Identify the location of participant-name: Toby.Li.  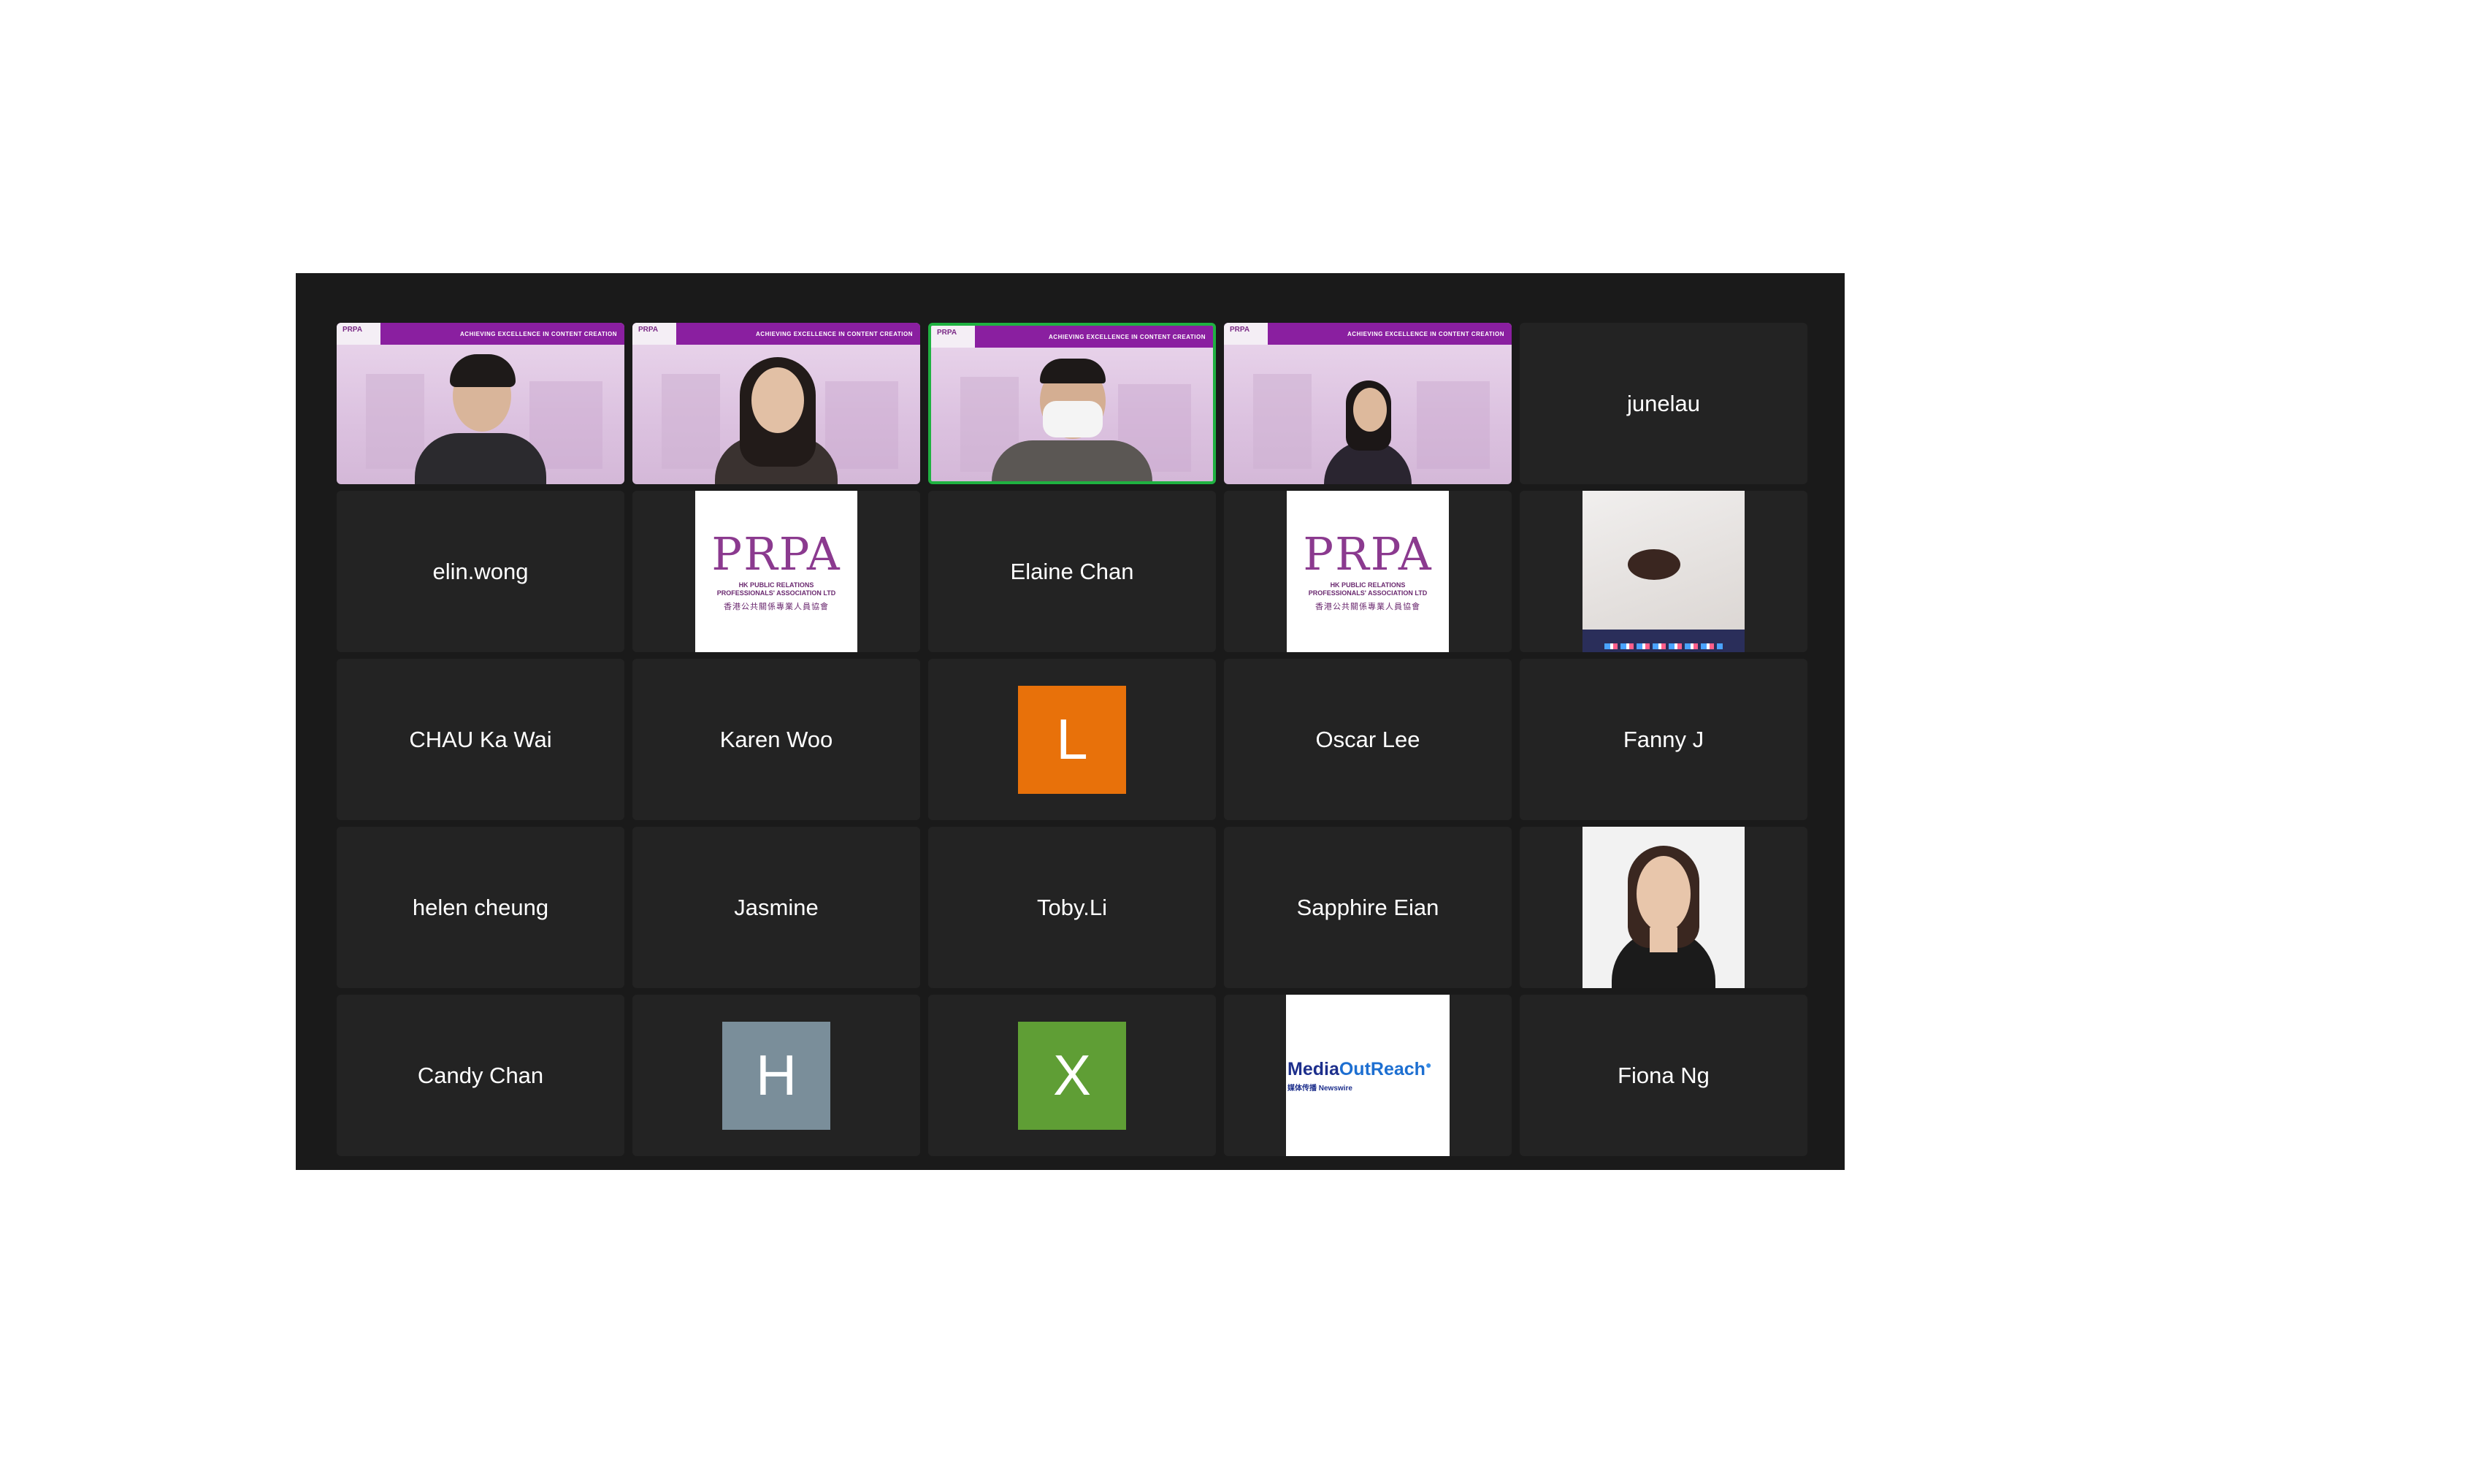
(1072, 907).